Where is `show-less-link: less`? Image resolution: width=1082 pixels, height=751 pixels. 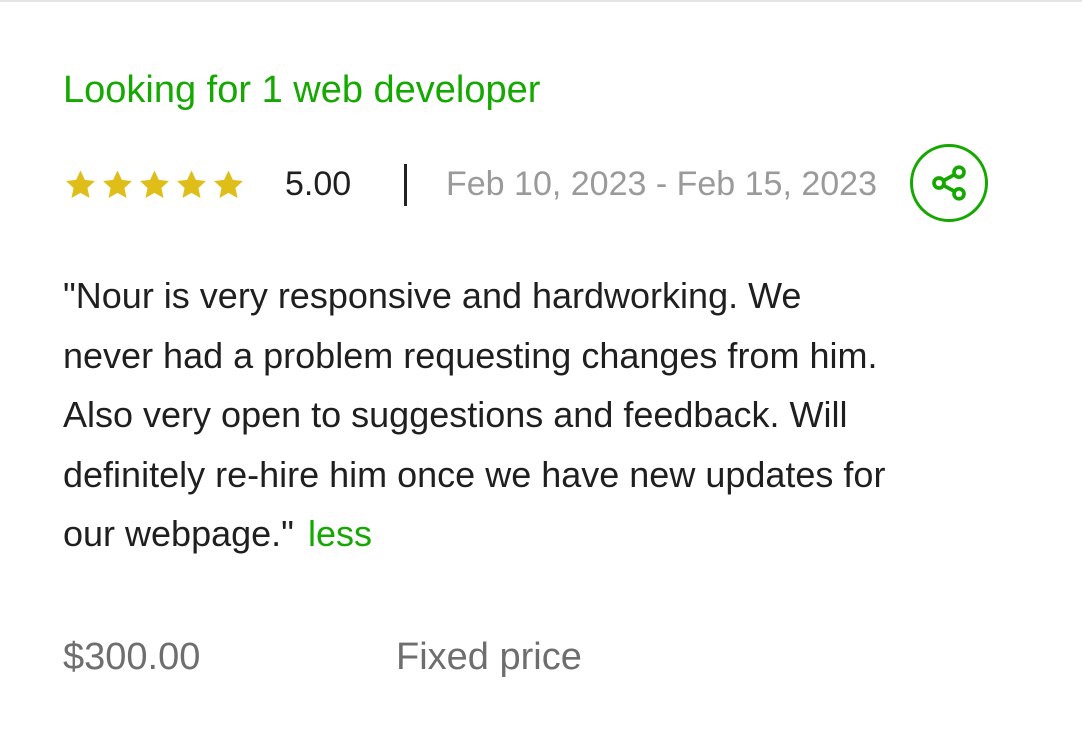
show-less-link: less is located at coordinates (340, 533).